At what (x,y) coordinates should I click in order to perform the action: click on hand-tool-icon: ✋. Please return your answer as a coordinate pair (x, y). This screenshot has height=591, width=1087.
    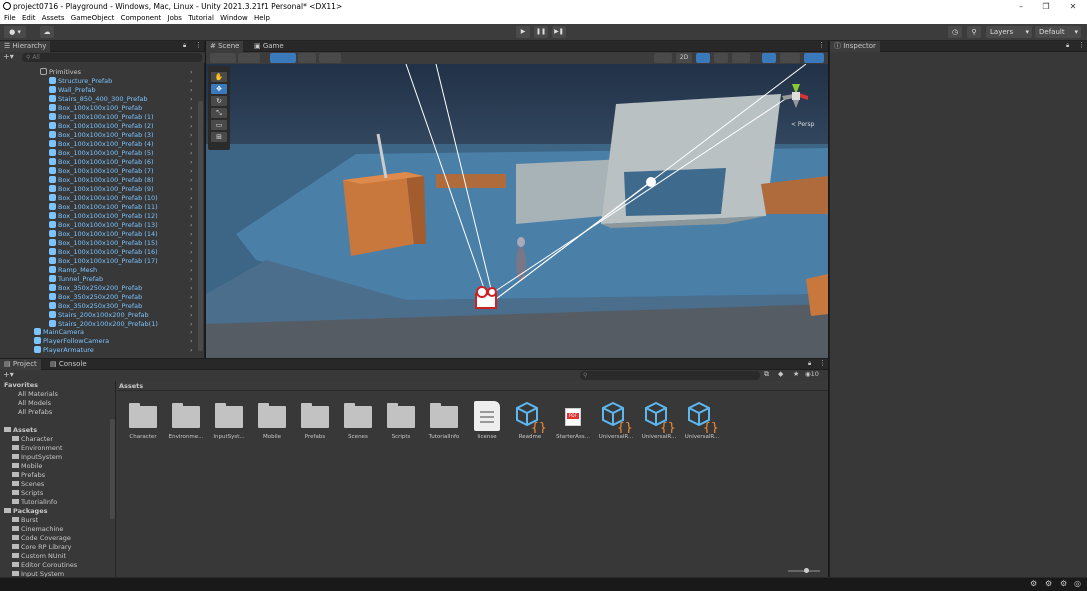
    Looking at the image, I should click on (219, 77).